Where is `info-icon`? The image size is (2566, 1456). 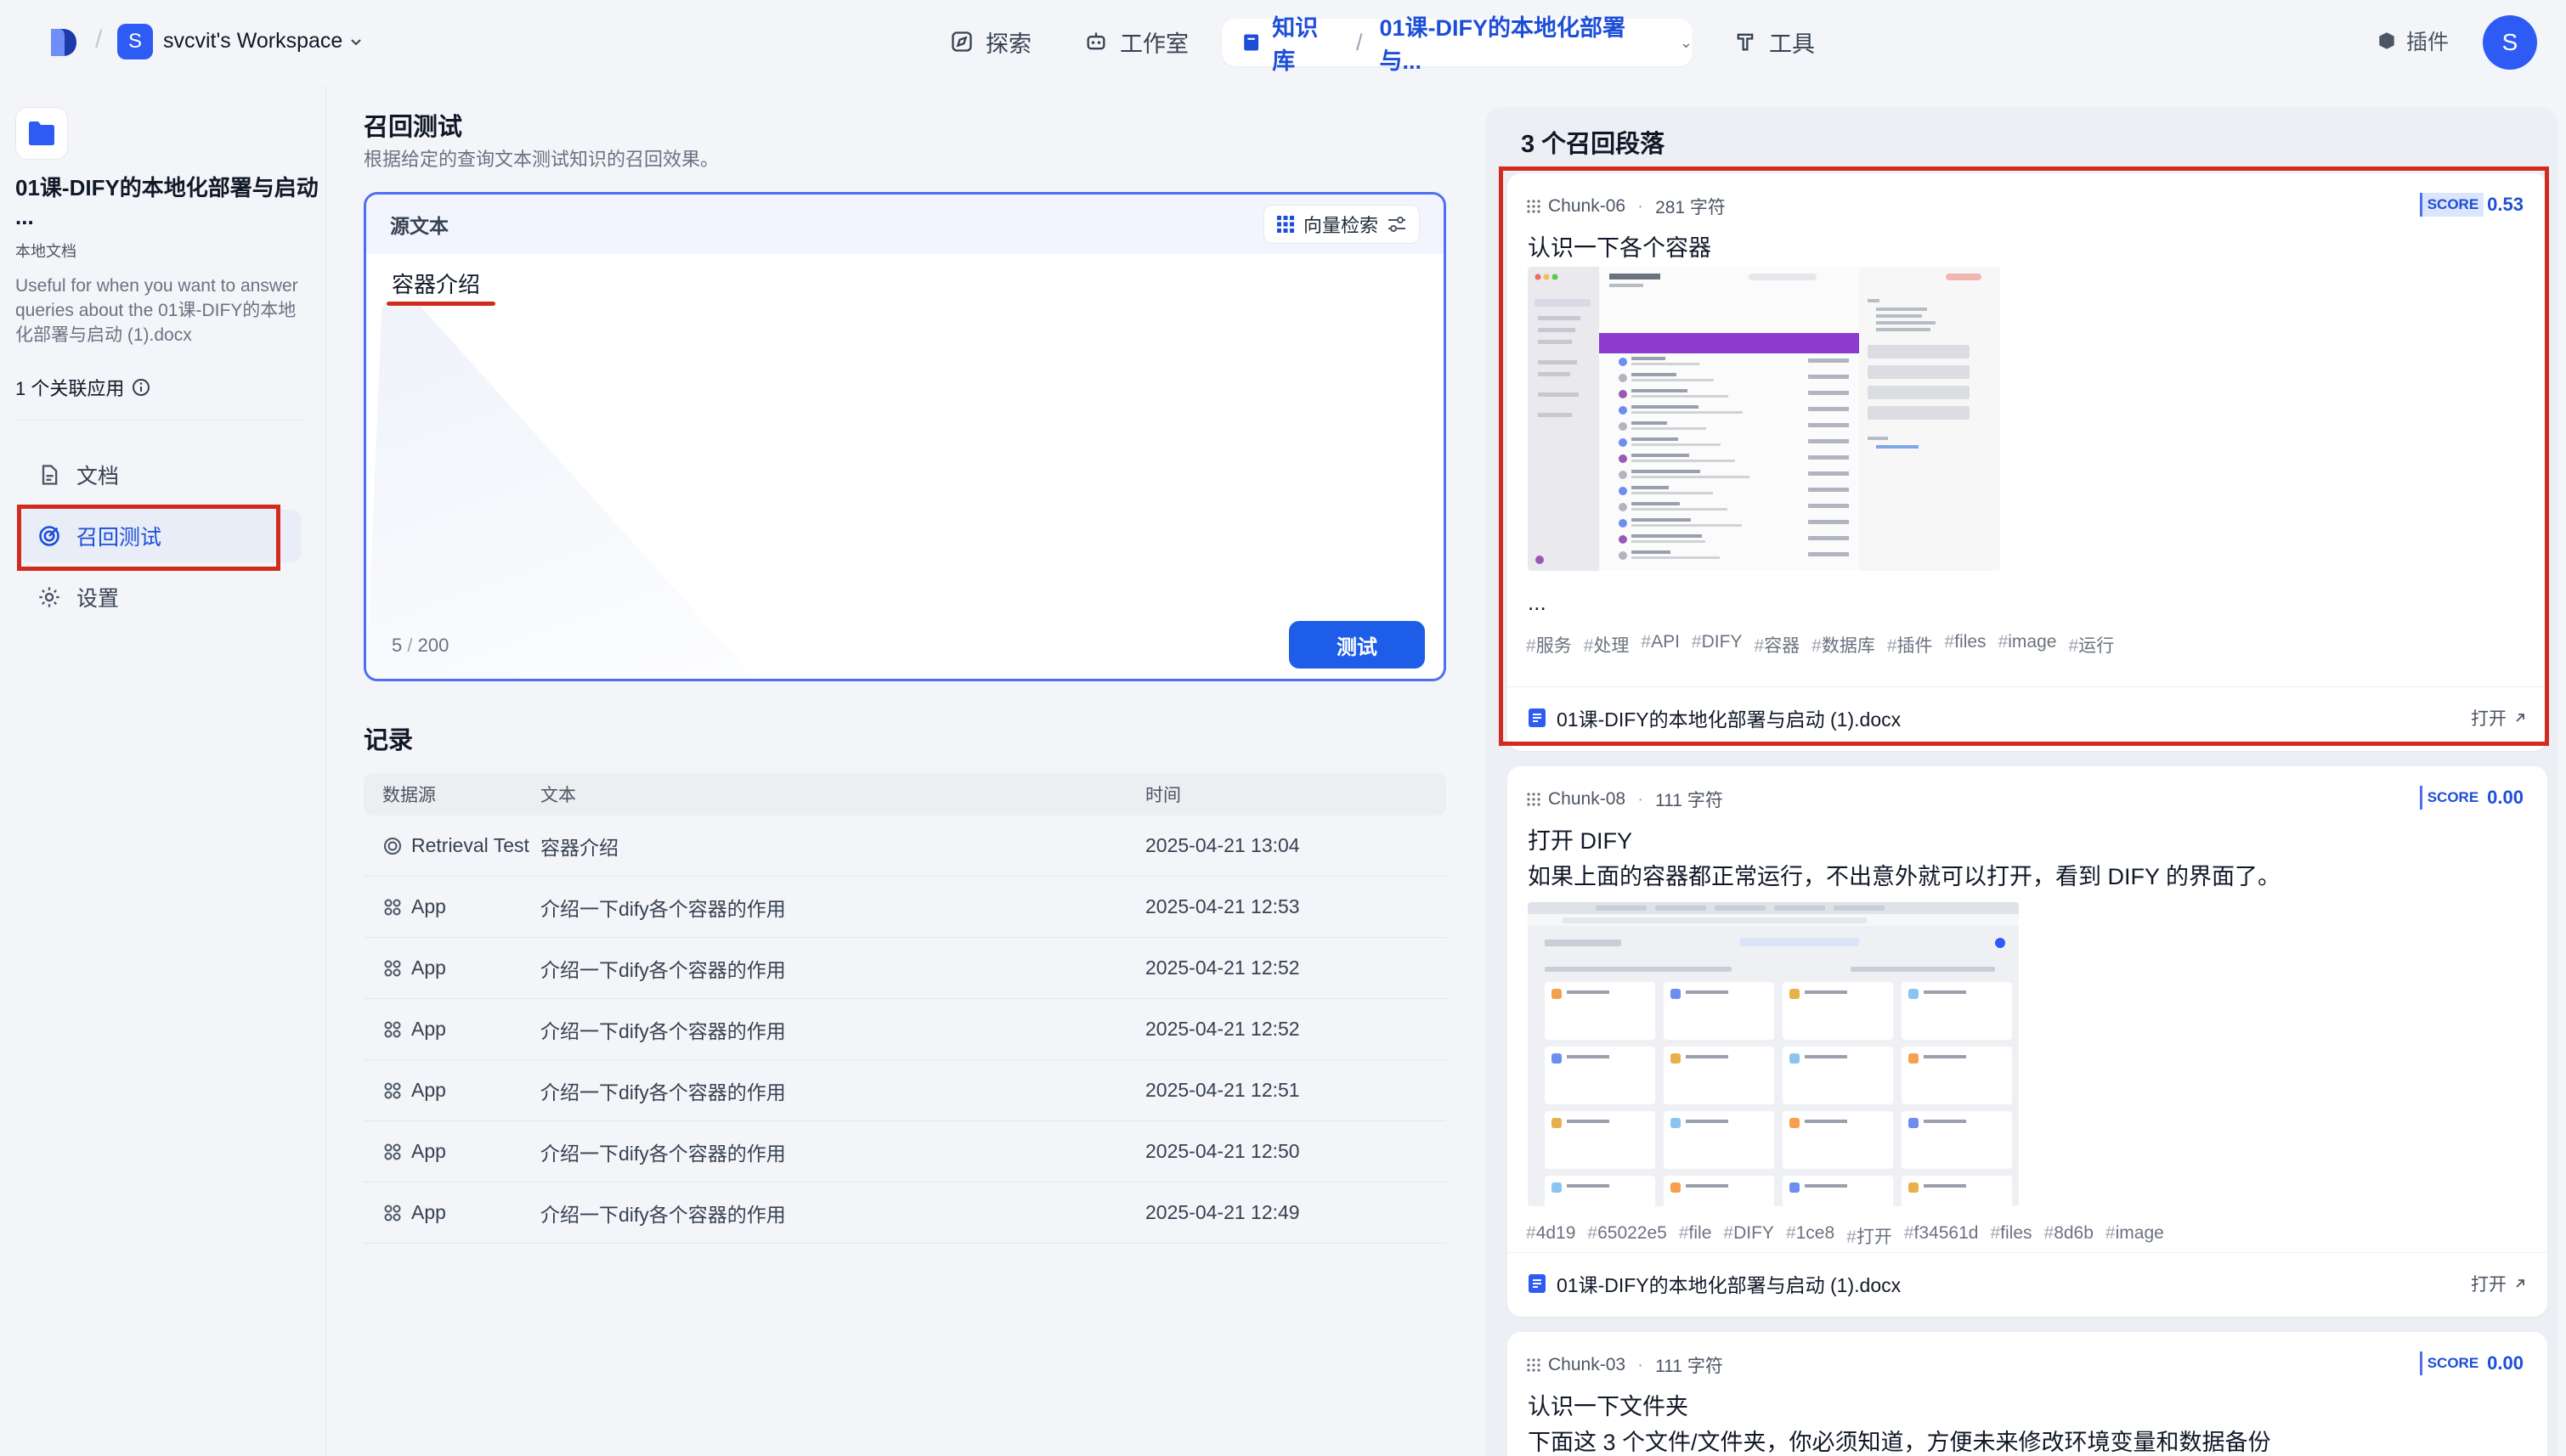 info-icon is located at coordinates (141, 387).